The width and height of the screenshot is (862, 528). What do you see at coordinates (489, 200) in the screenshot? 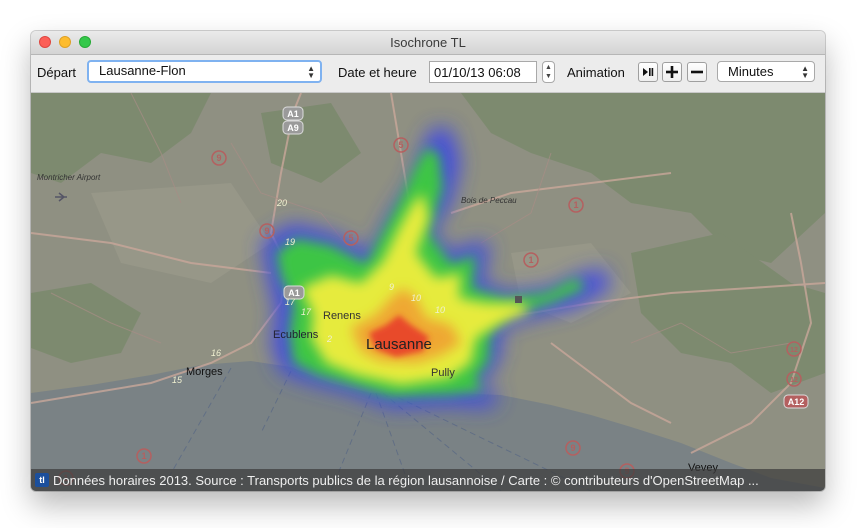
I see `label-bois: Bois de Peccau` at bounding box center [489, 200].